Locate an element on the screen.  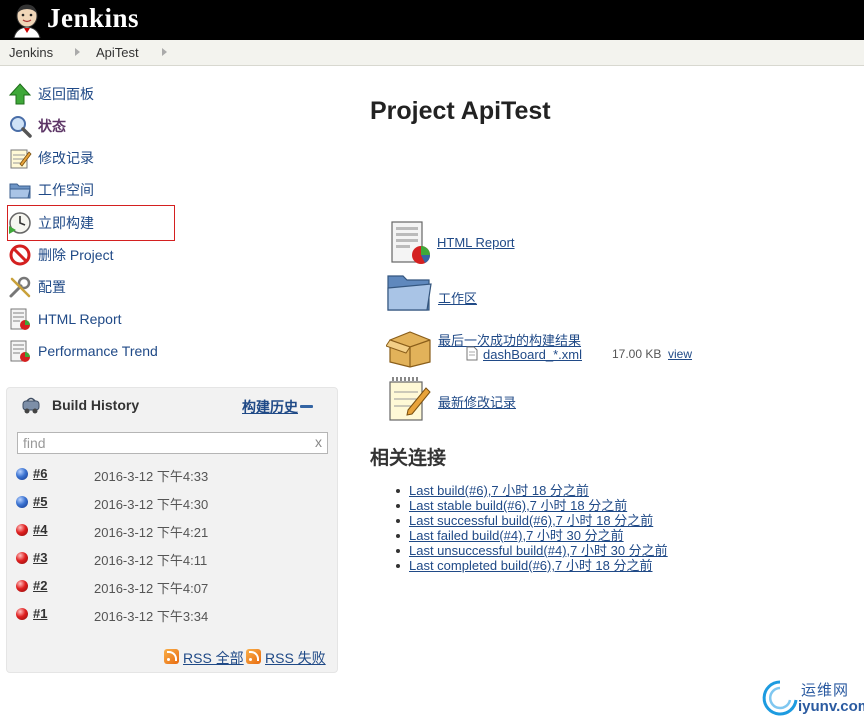
last-unsuccessful-build-link: Last unsuccessful build(#4),7 小时 30 分之前 is located at coordinates (538, 550).